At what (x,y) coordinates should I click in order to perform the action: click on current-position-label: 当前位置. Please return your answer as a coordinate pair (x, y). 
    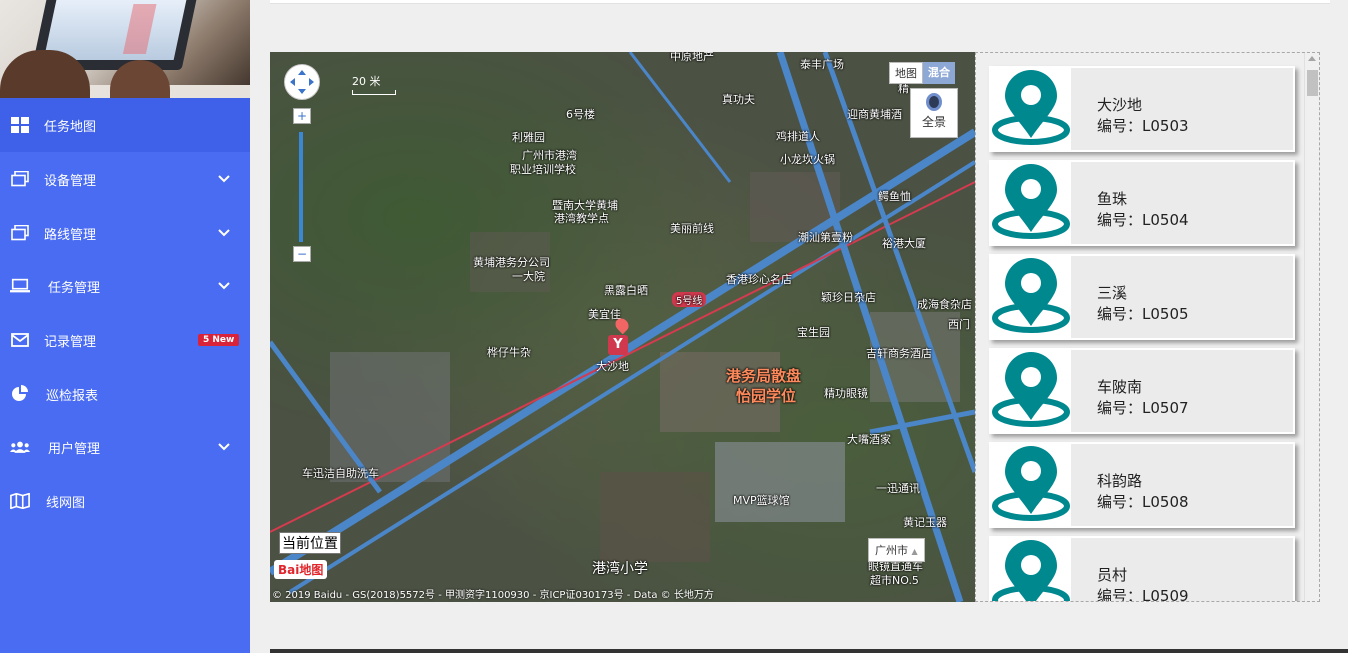
    Looking at the image, I should click on (310, 543).